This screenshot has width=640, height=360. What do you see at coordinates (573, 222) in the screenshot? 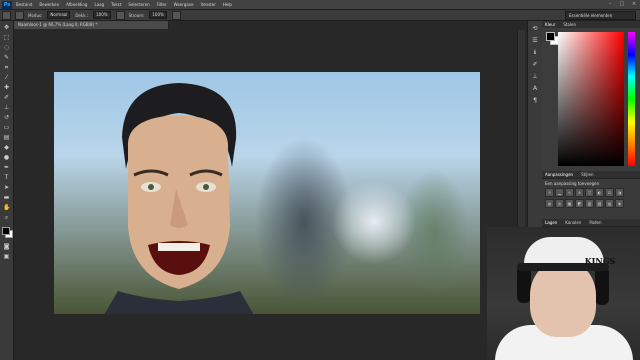
I see `tab-channels: Kanalen` at bounding box center [573, 222].